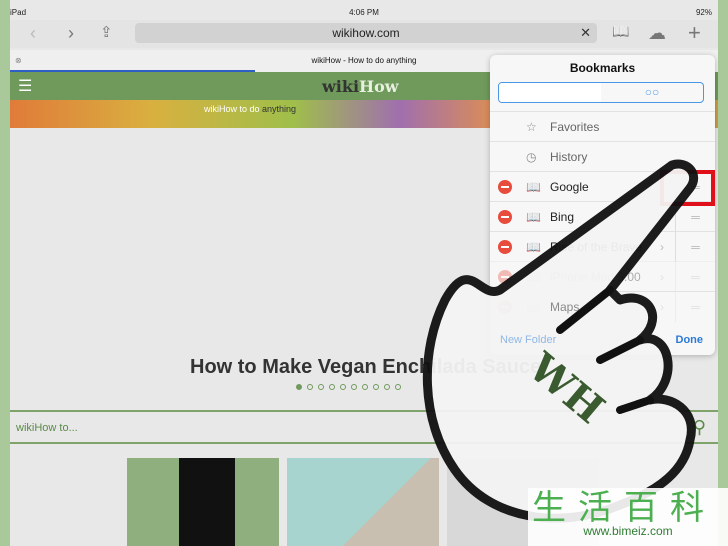 This screenshot has width=728, height=546. Describe the element at coordinates (528, 340) in the screenshot. I see `new-folder-button: New Folder` at that location.